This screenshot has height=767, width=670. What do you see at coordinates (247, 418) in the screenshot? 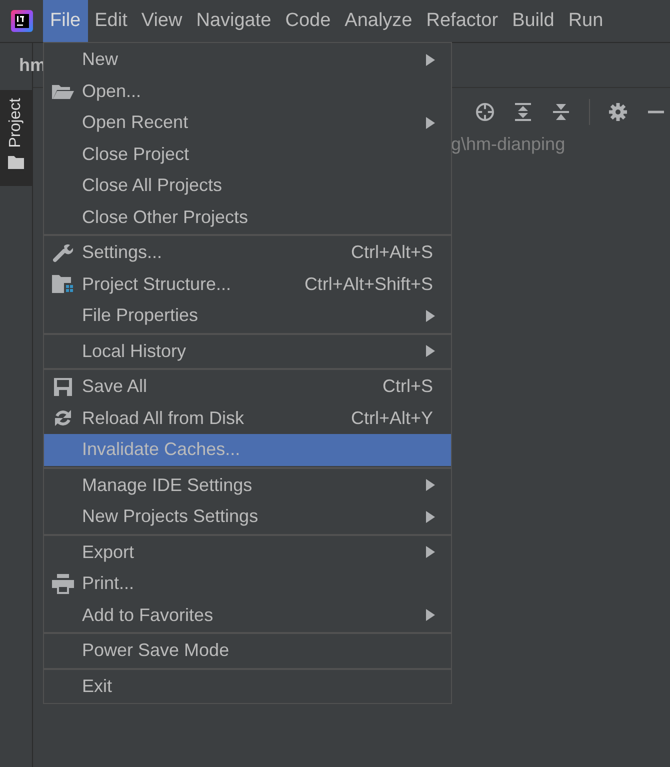
I see `menu-item: Reload All from Disk Ctrl+Alt+Y` at bounding box center [247, 418].